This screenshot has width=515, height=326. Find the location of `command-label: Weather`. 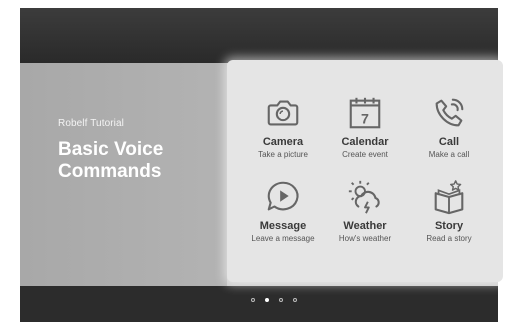

command-label: Weather is located at coordinates (365, 226).